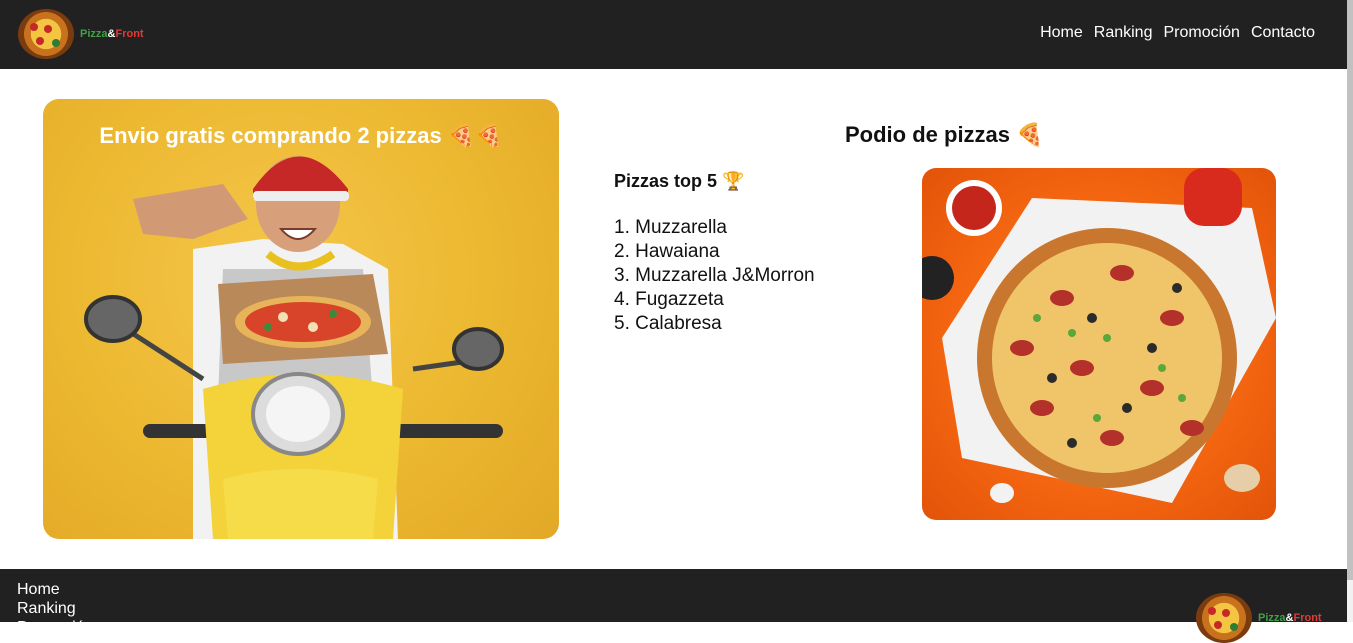 This screenshot has height=643, width=1353. What do you see at coordinates (679, 181) in the screenshot?
I see `top-pizzas-title: Pizzas top 5 🏆` at bounding box center [679, 181].